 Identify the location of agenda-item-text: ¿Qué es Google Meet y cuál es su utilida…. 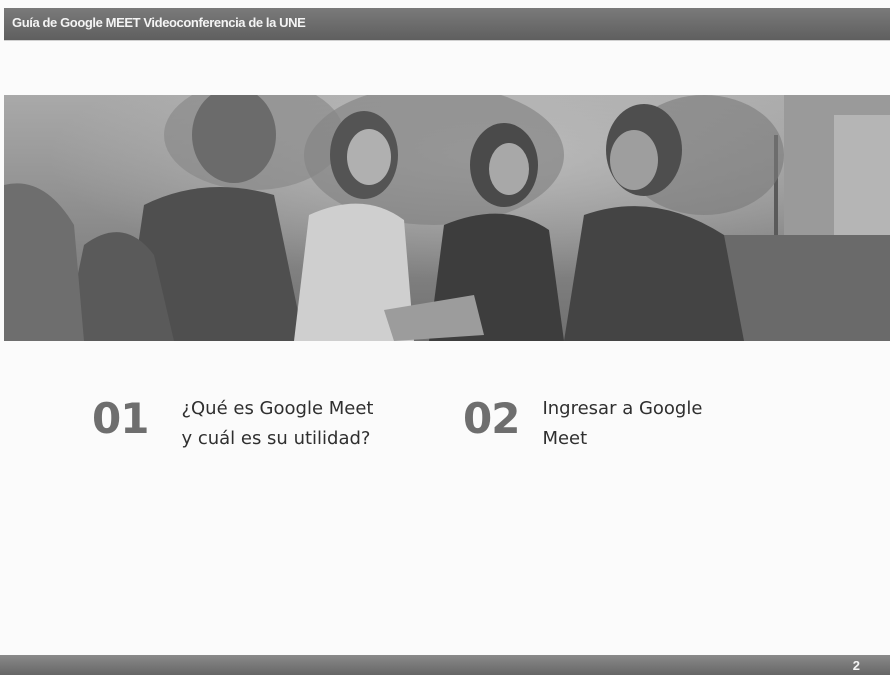
(277, 423).